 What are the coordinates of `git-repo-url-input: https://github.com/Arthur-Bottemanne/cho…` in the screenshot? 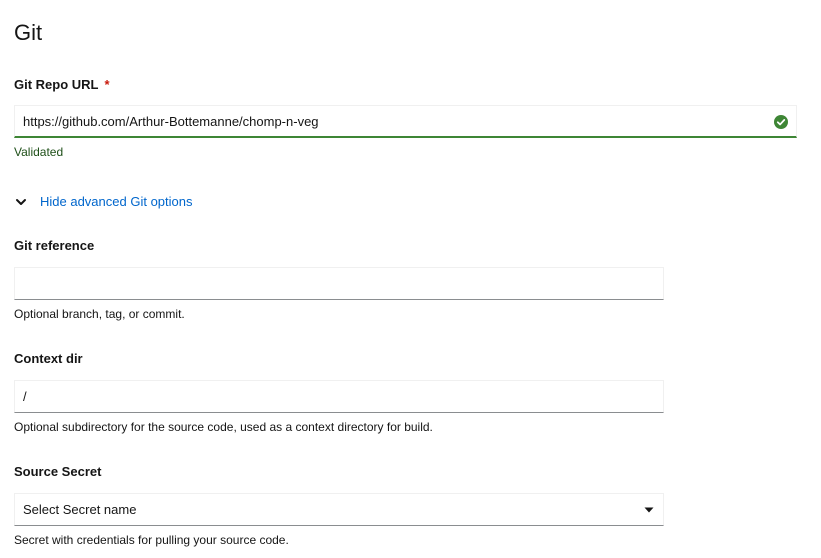 It's located at (405, 121).